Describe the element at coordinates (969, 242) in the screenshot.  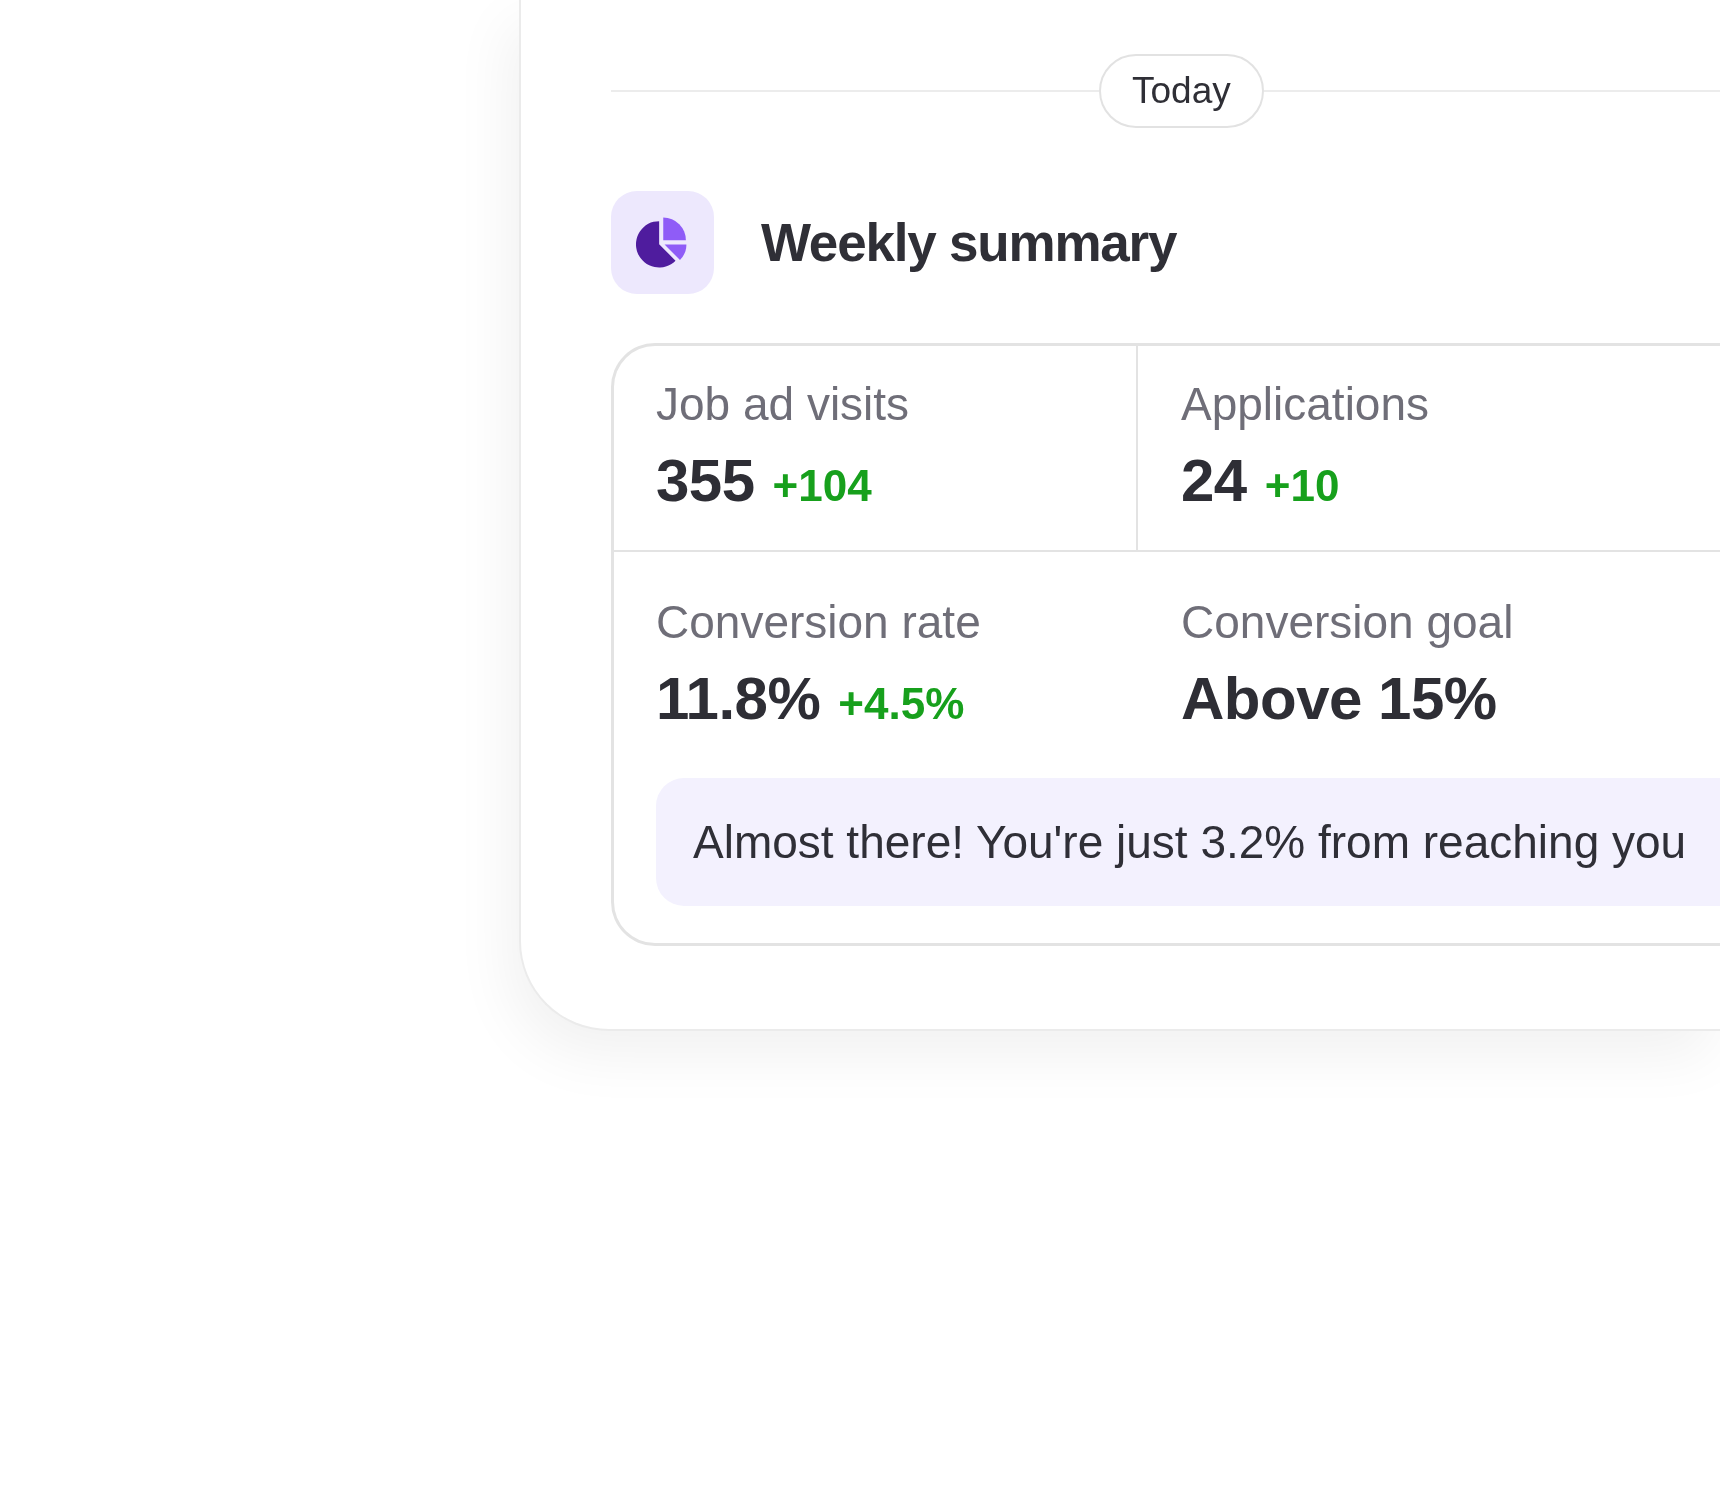
I see `section-title: Weekly summary` at that location.